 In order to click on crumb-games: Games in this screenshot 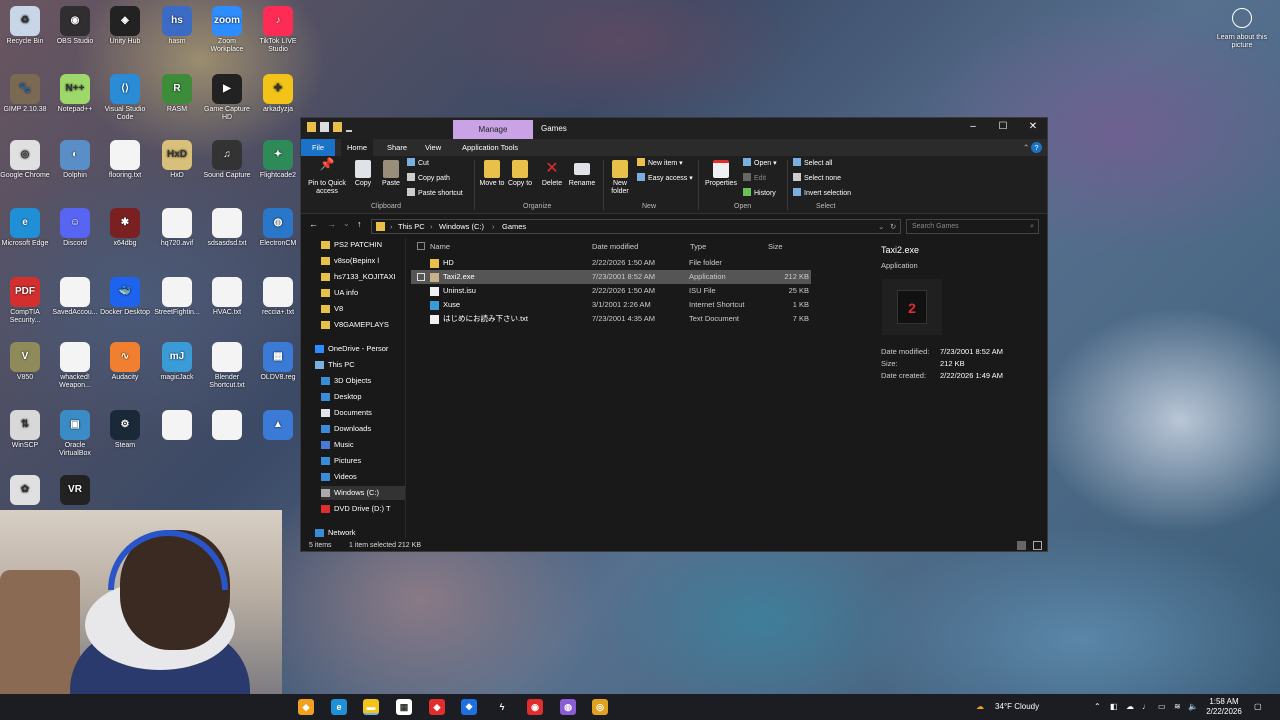, I will do `click(514, 226)`.